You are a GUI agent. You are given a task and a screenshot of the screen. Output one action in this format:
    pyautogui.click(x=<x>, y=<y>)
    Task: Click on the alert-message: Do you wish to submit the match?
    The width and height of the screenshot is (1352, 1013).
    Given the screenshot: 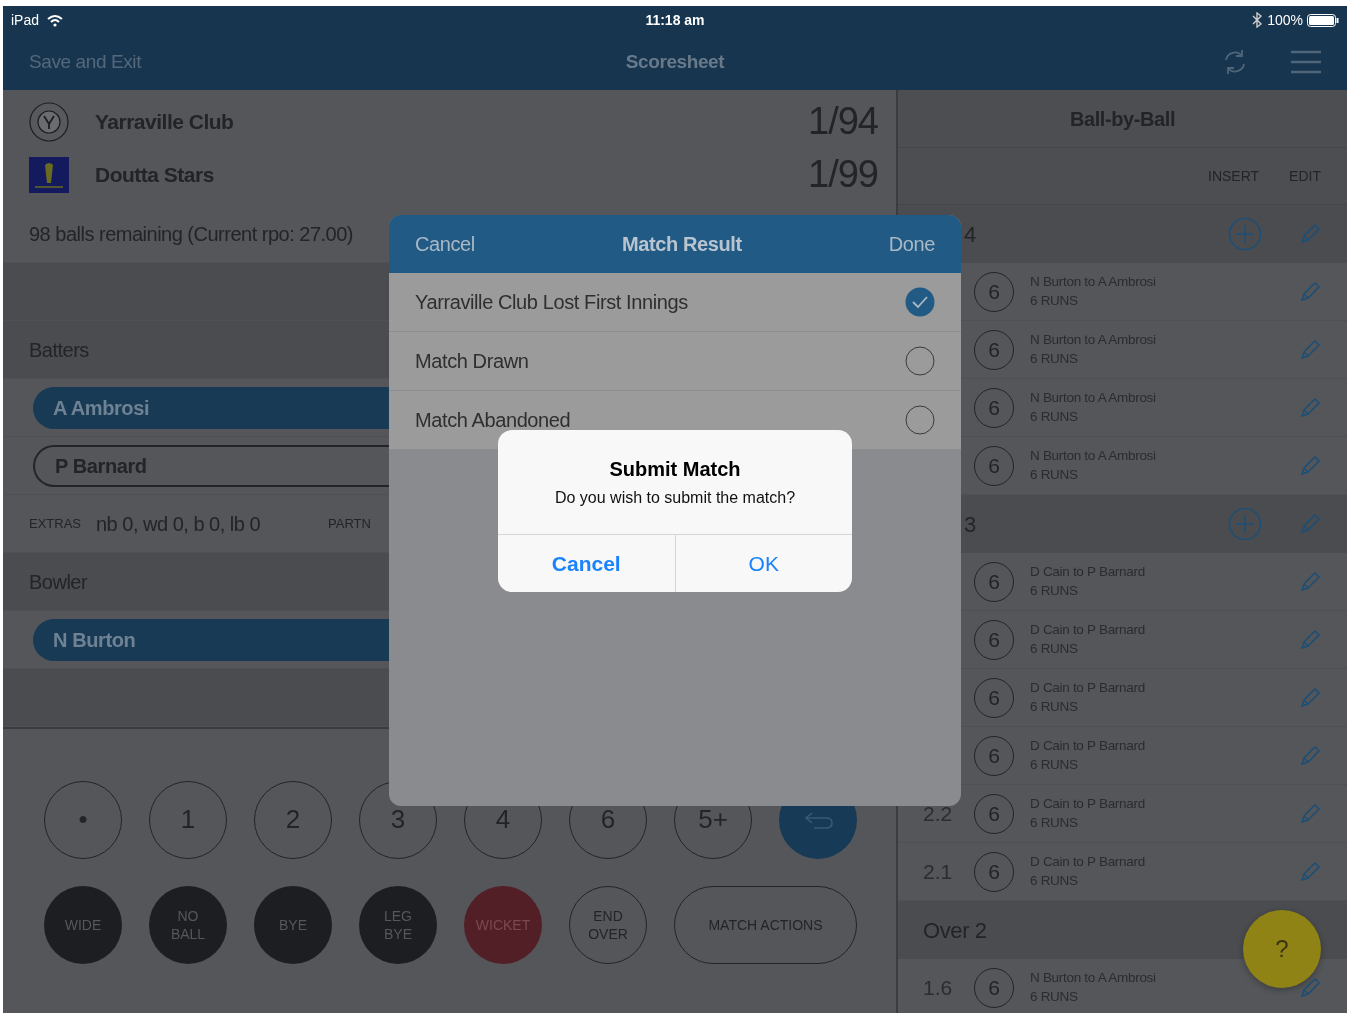 What is the action you would take?
    pyautogui.click(x=675, y=498)
    